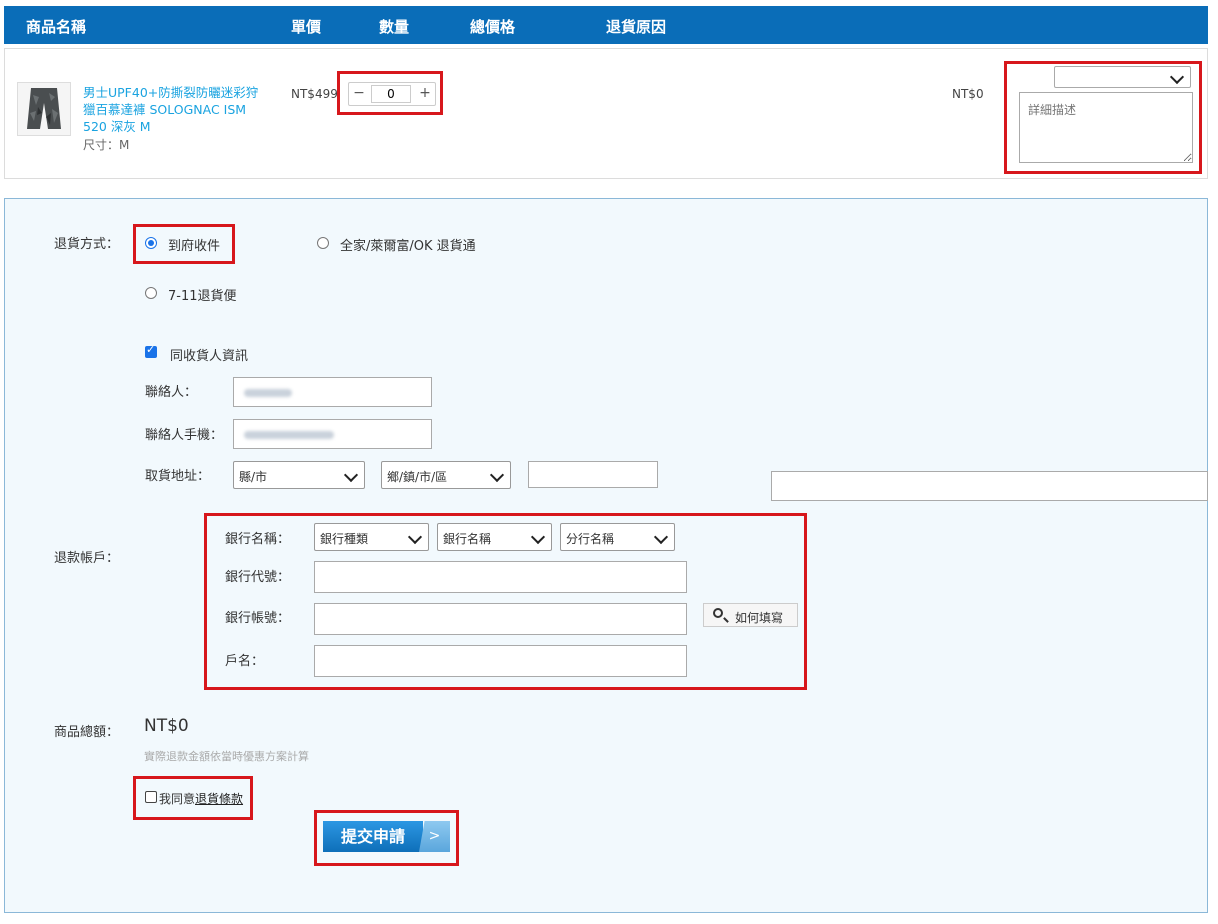 The width and height of the screenshot is (1218, 924). What do you see at coordinates (151, 350) in the screenshot?
I see `same-as-recipient-checkbox` at bounding box center [151, 350].